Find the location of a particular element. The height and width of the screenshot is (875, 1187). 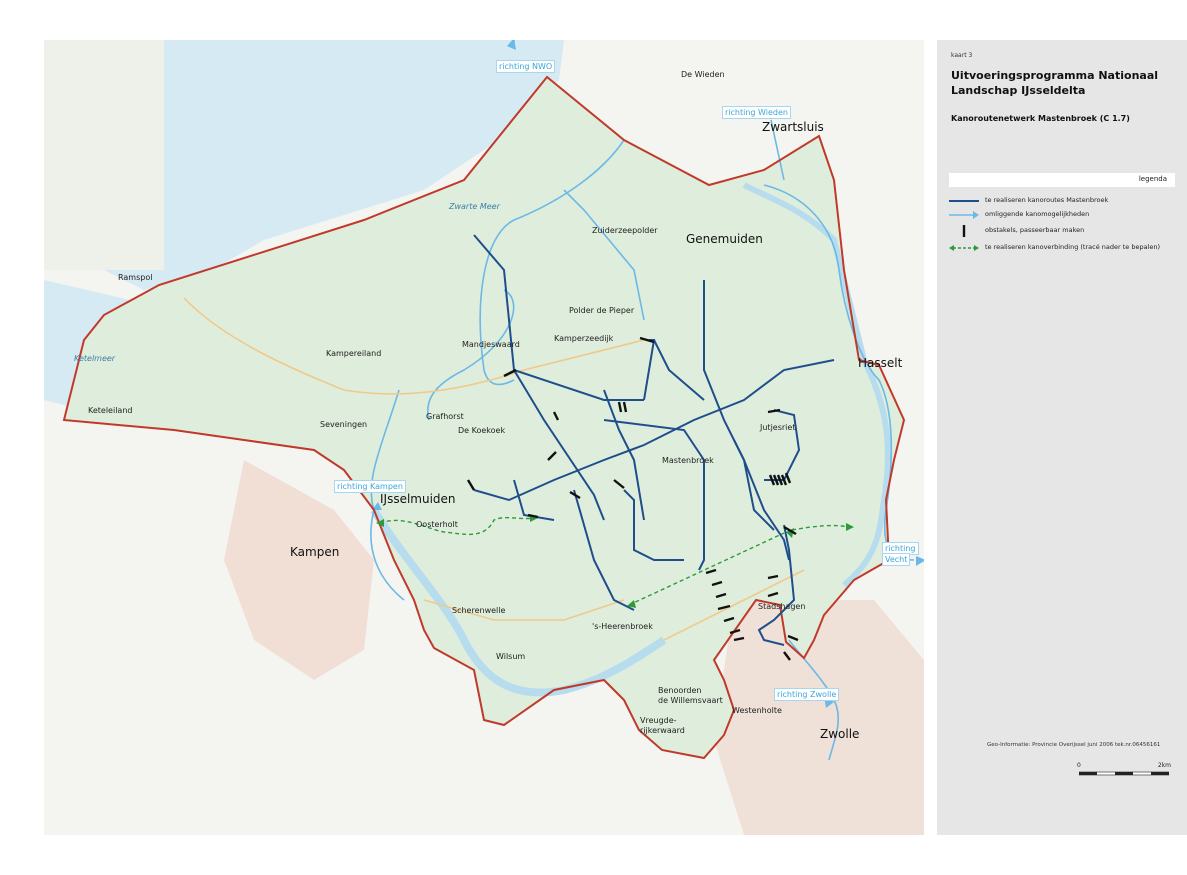

map-title-line2: Landschap IJsseldelta is located at coordinates (1018, 90).